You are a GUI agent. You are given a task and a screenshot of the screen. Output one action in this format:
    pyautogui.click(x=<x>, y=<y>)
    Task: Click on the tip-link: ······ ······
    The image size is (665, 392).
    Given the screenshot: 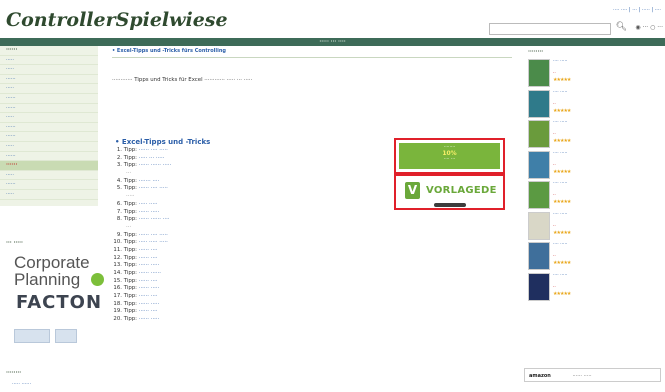 What is the action you would take?
    pyautogui.click(x=150, y=273)
    